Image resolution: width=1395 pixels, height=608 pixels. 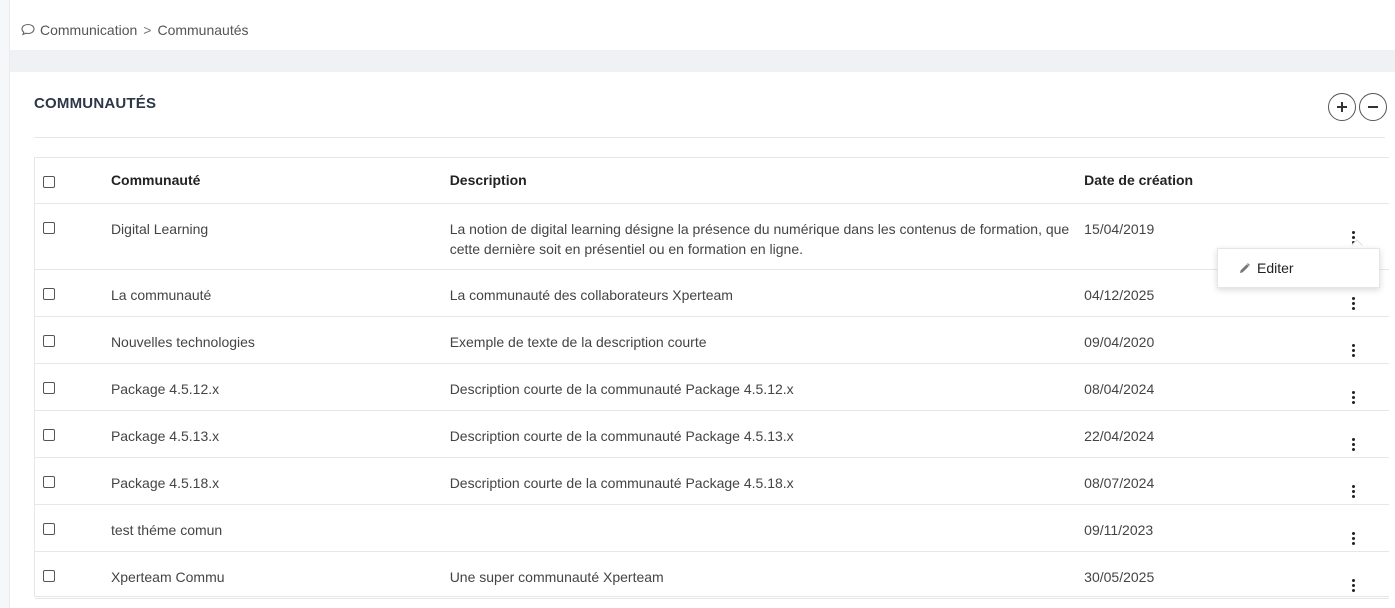 What do you see at coordinates (88, 30) in the screenshot?
I see `breadcrumb-parent: Communication` at bounding box center [88, 30].